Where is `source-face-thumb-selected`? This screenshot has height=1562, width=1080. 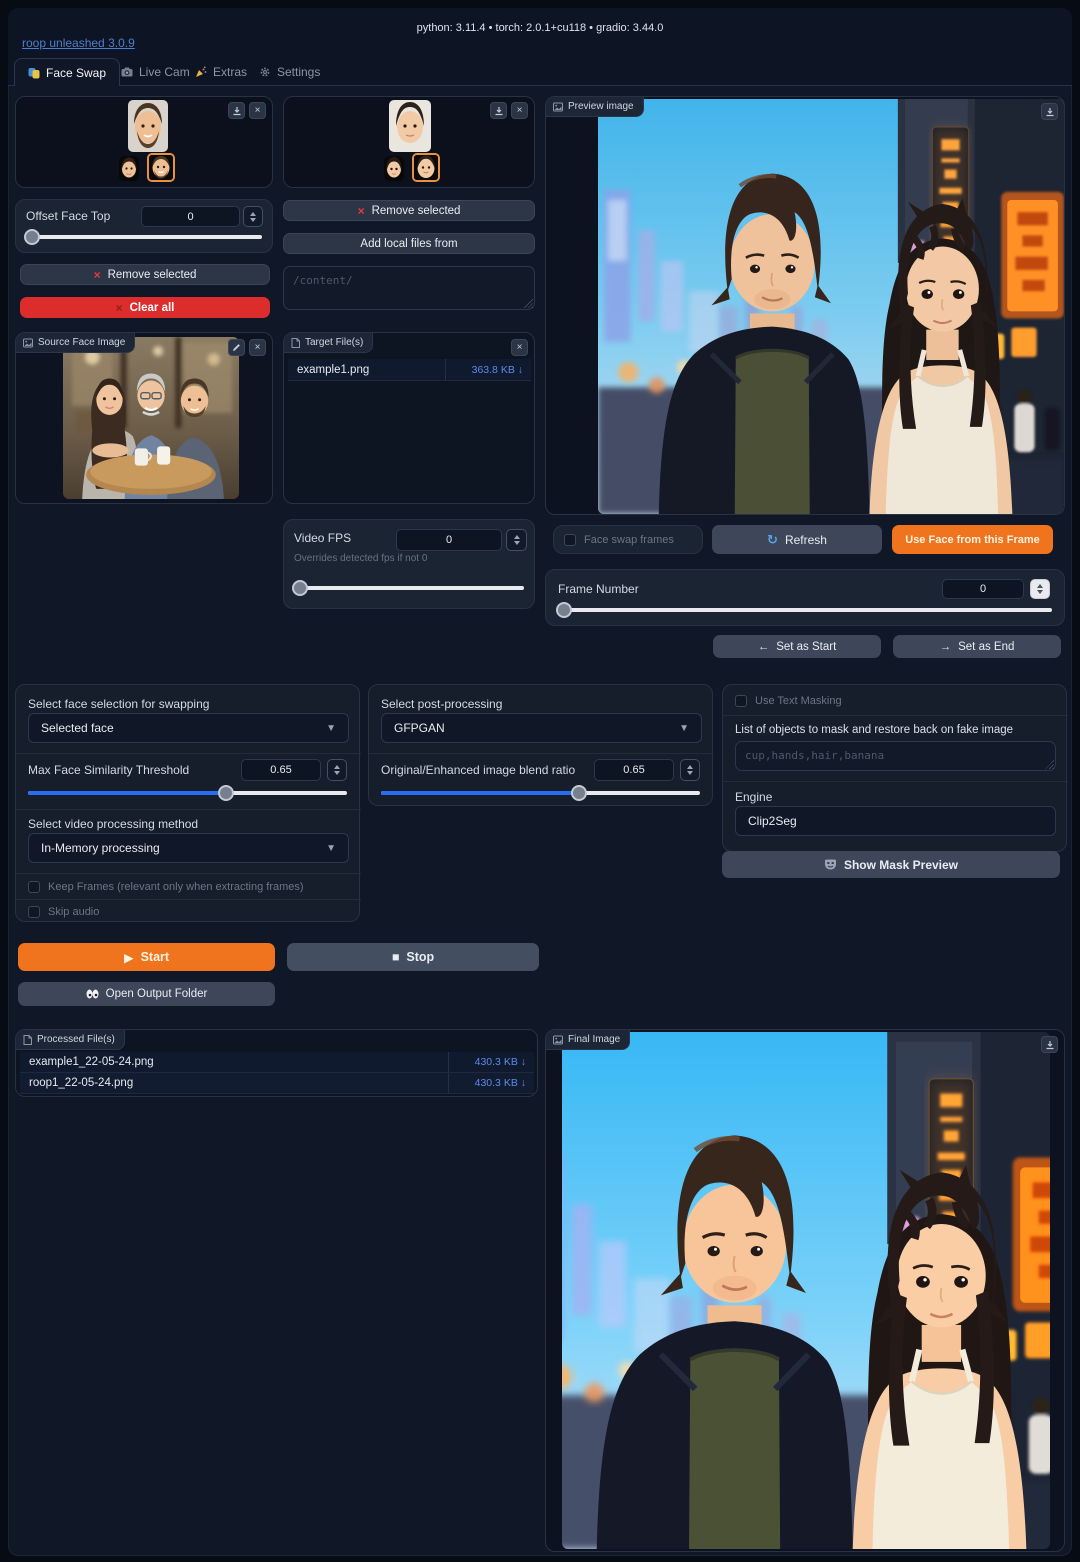 source-face-thumb-selected is located at coordinates (161, 167).